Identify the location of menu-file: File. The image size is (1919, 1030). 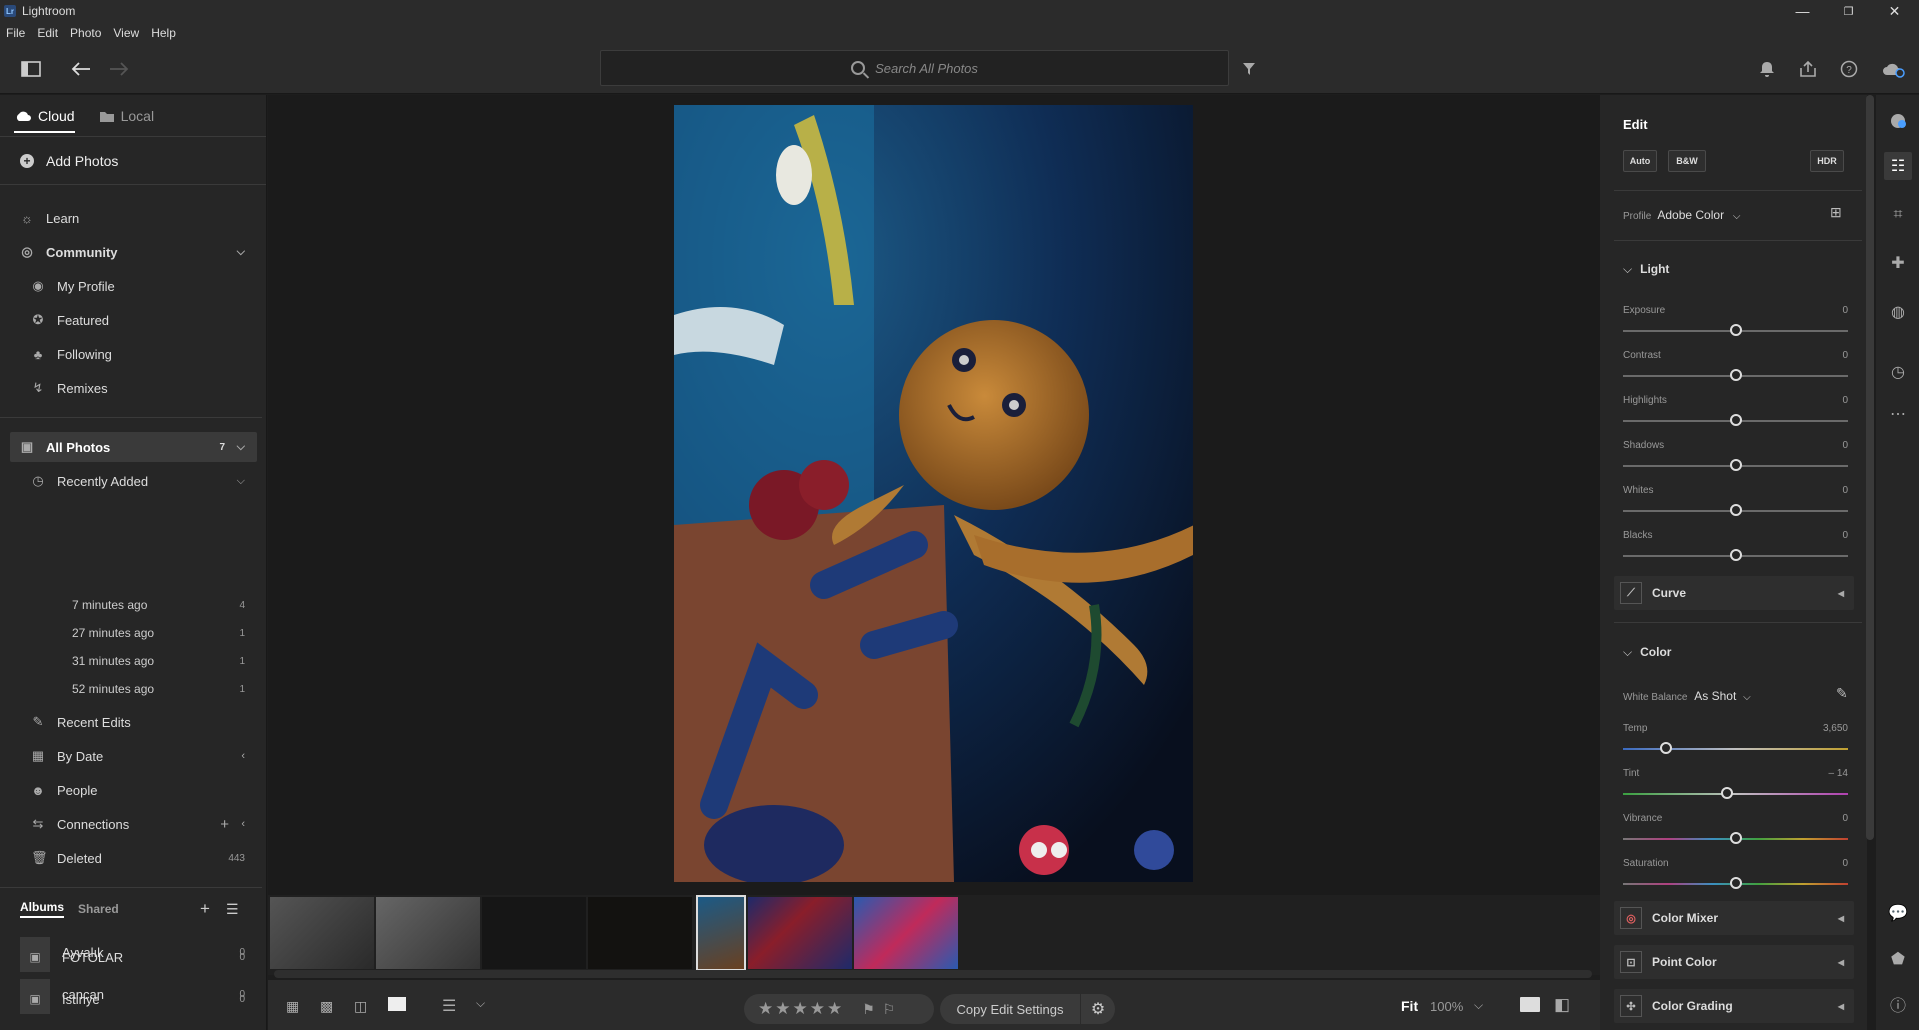
(15, 33).